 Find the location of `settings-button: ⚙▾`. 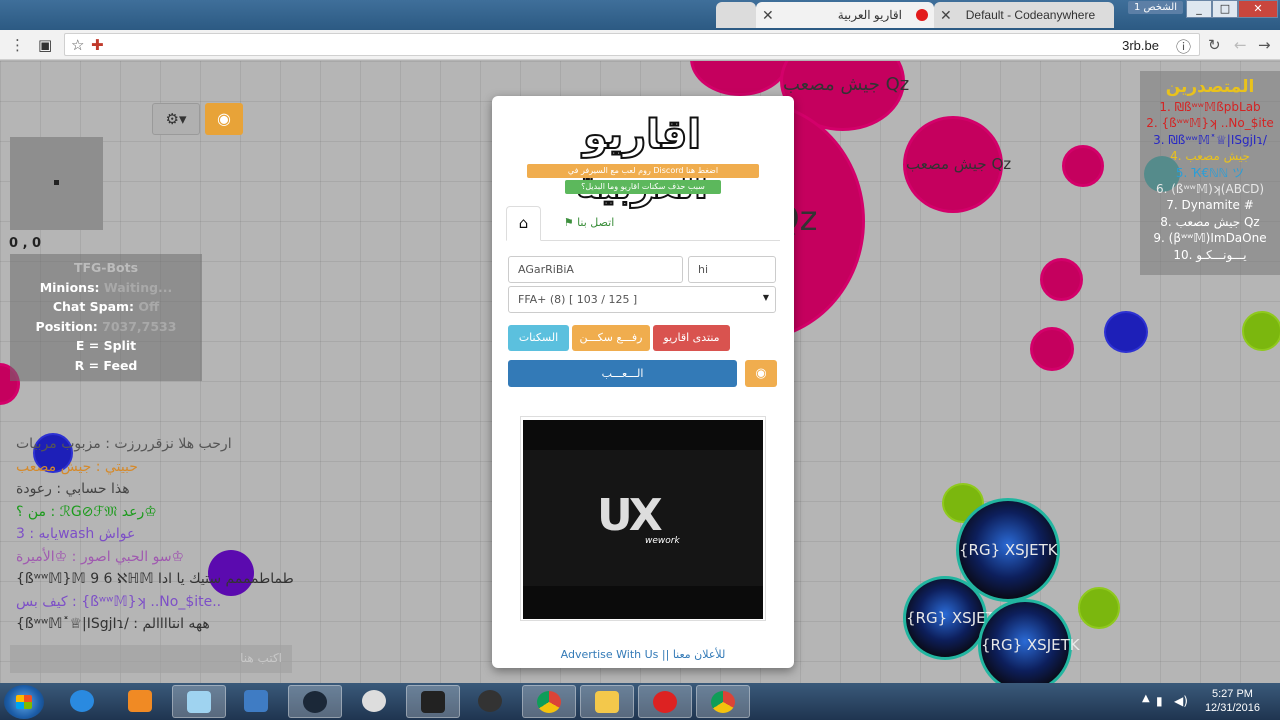

settings-button: ⚙▾ is located at coordinates (176, 119).